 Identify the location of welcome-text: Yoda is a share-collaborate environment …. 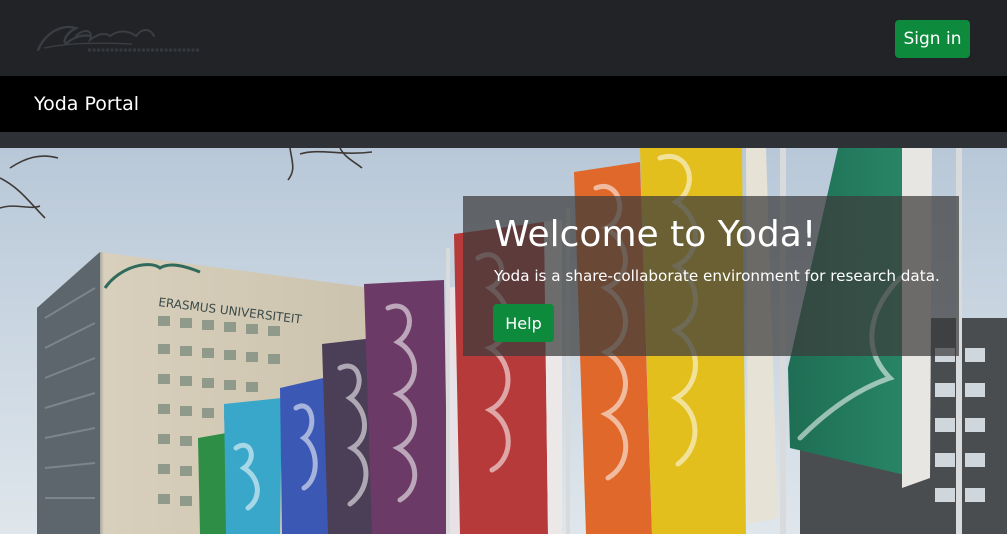
(717, 276).